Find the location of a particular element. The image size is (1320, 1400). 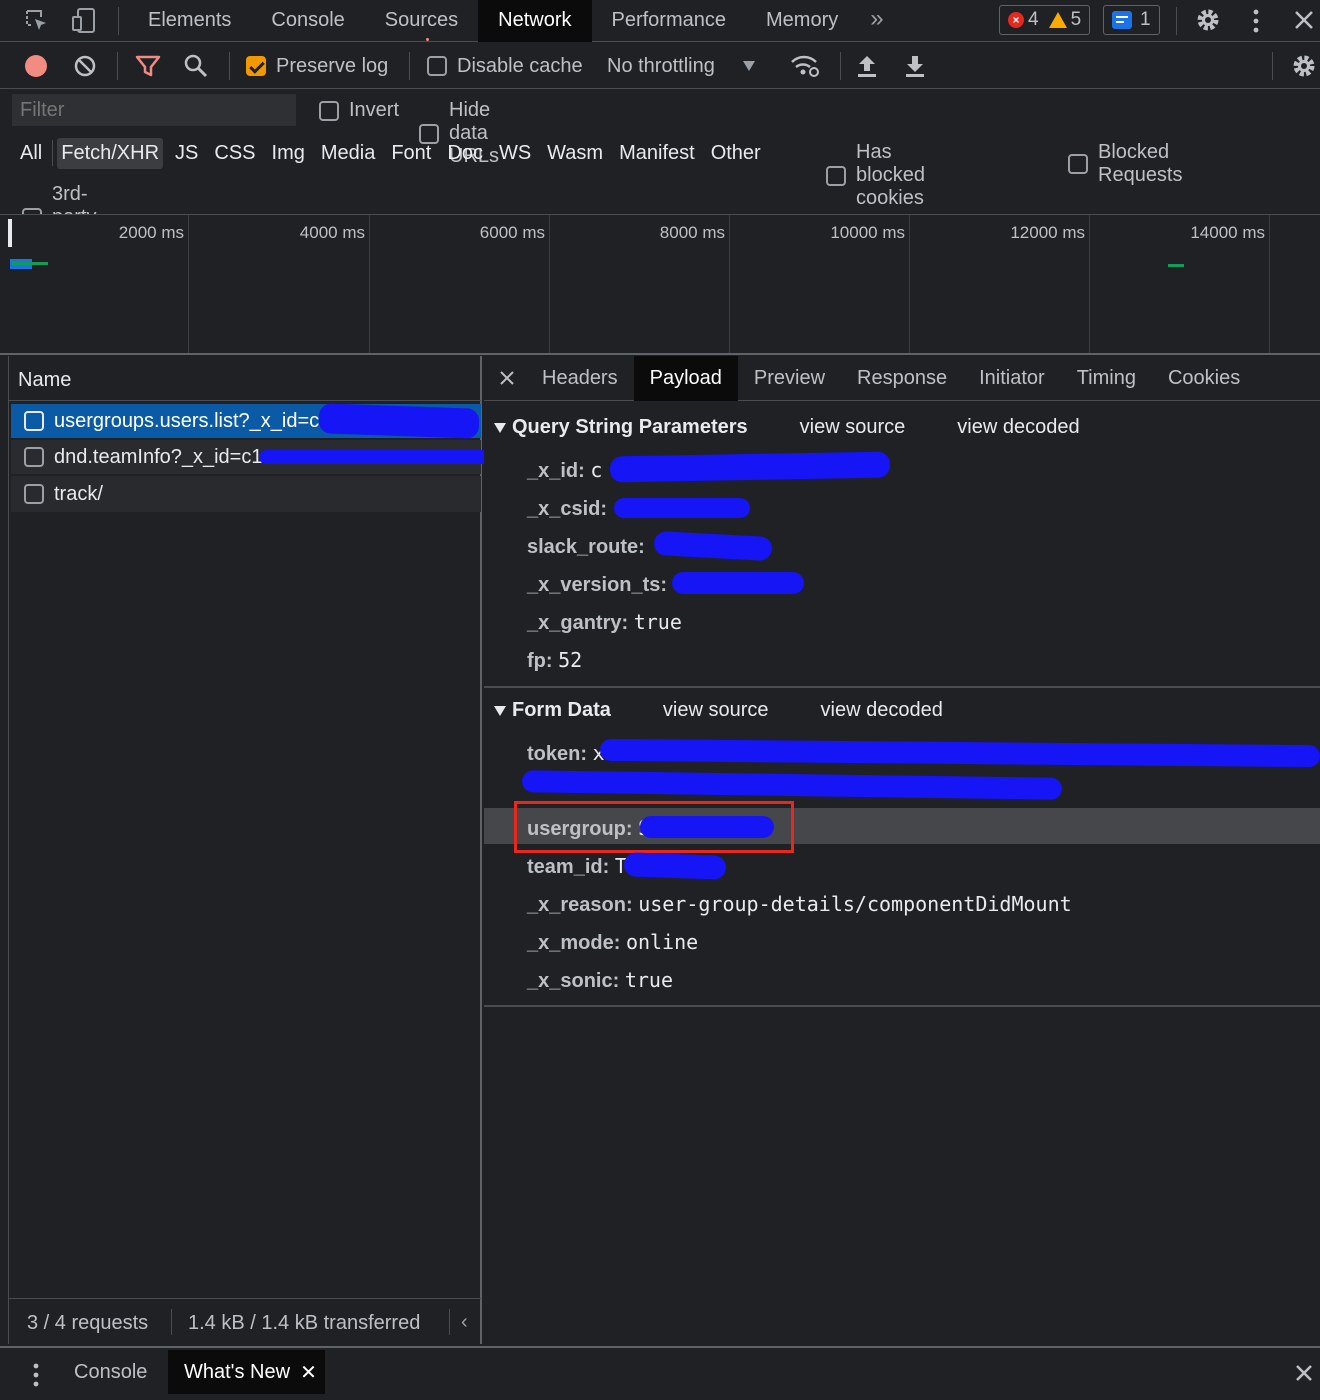

tab-timing: Timing is located at coordinates (1106, 378).